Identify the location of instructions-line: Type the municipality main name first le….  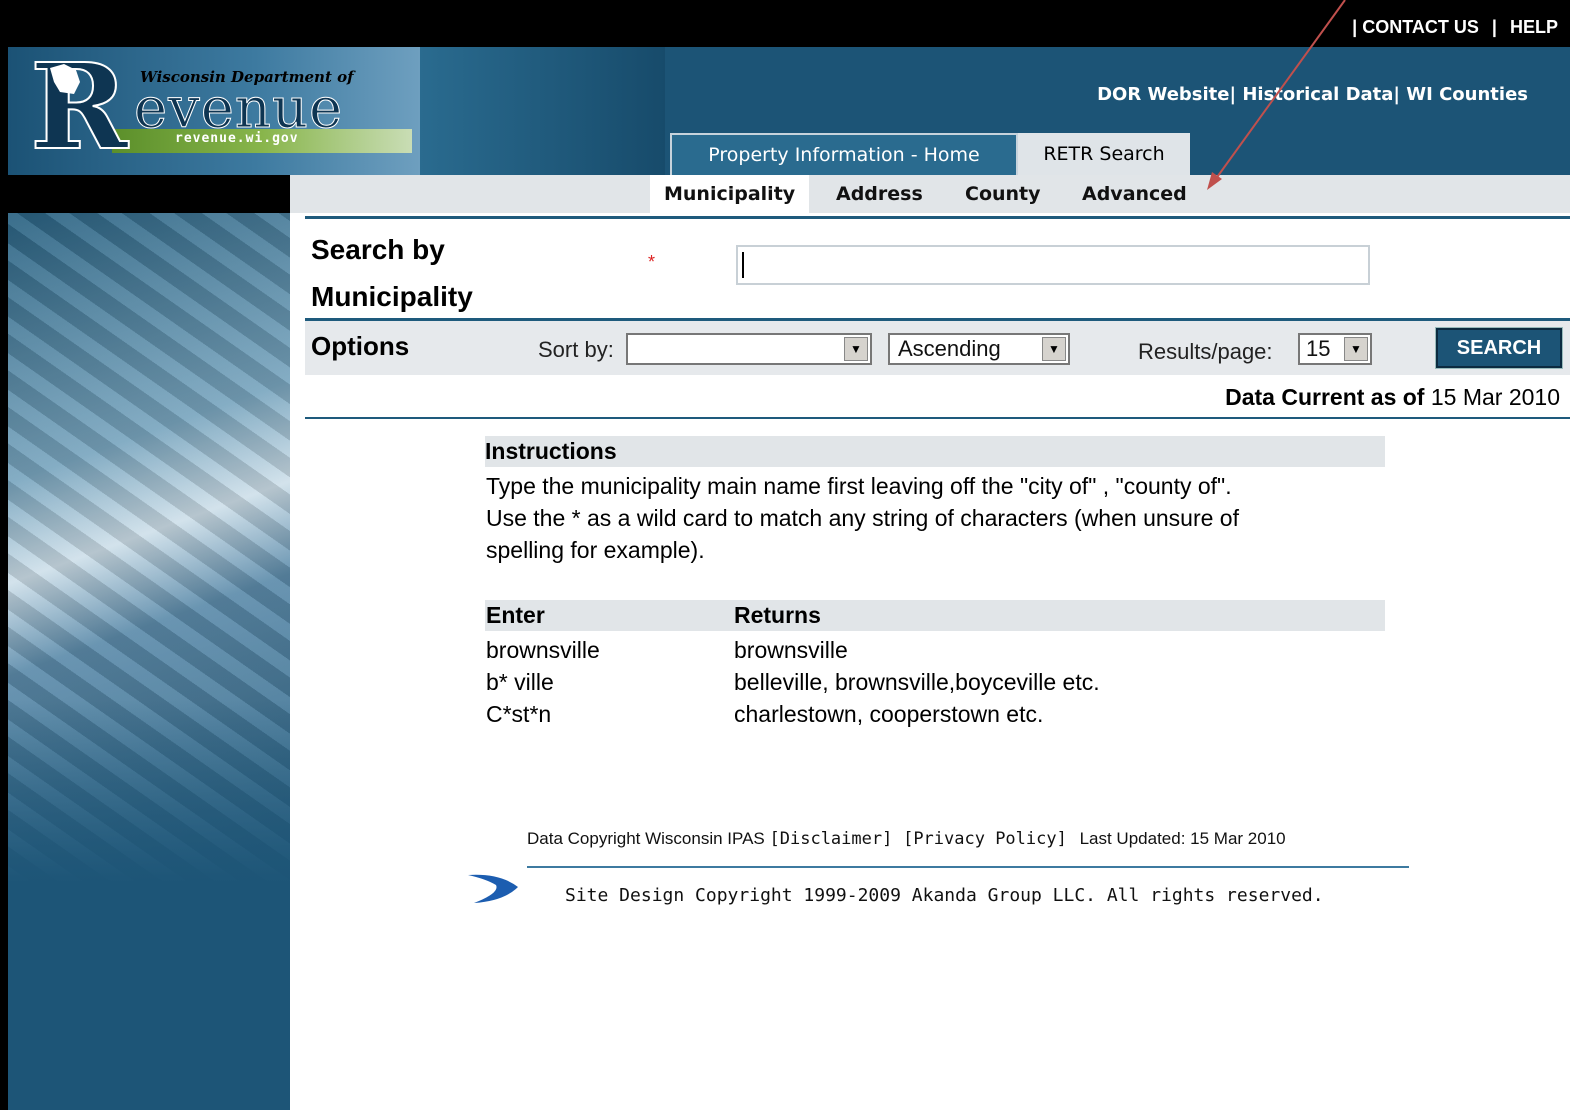
(859, 486).